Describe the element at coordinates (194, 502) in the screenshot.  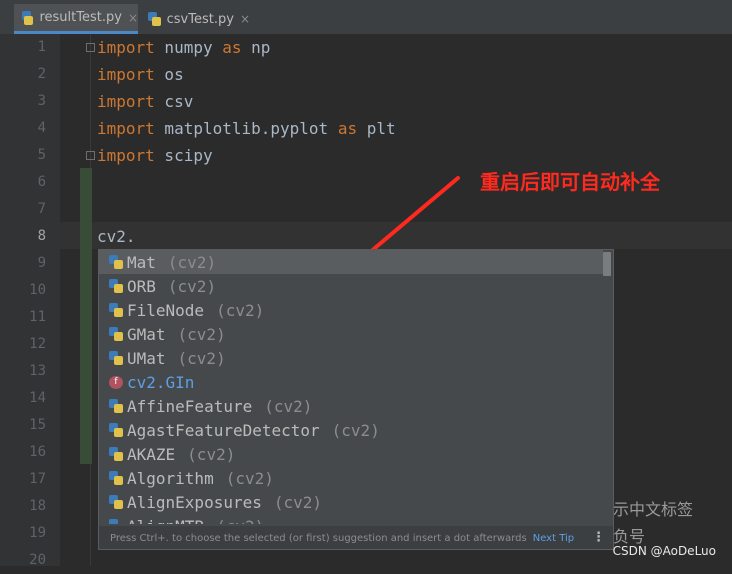
I see `completion-item-name: AlignExposures` at that location.